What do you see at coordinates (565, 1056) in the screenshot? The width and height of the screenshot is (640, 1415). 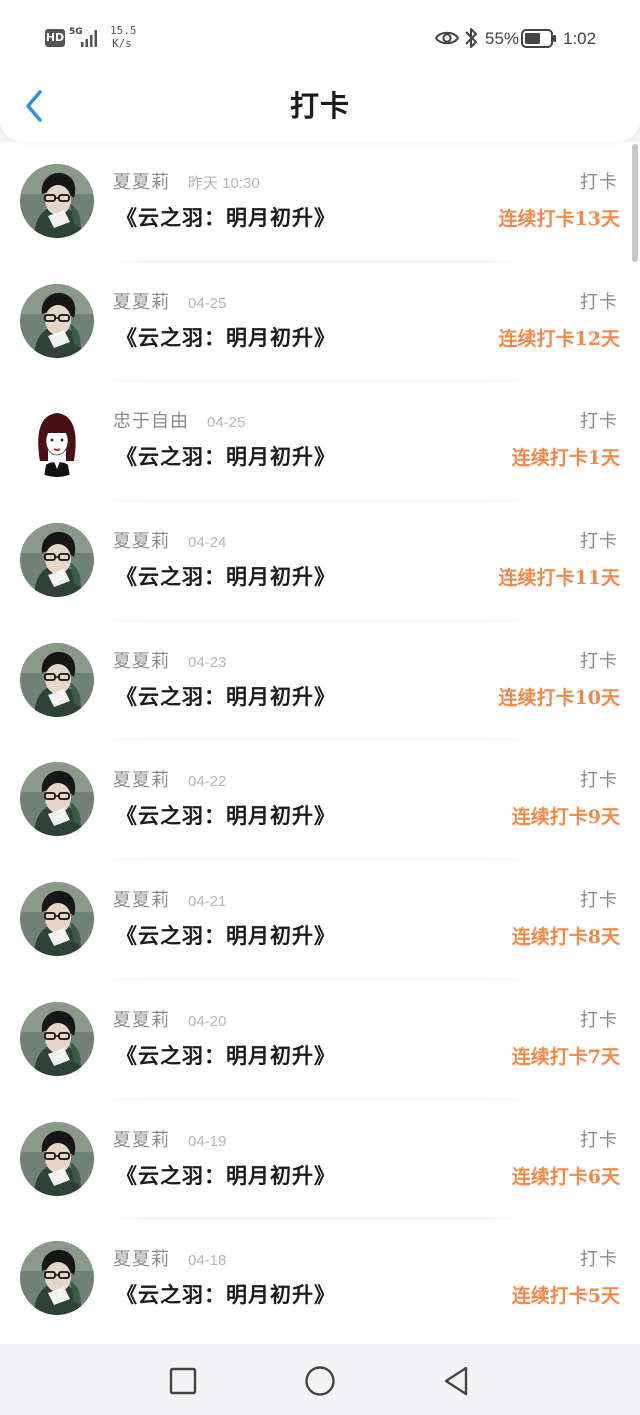 I see `streak-label: 连续打卡7天` at bounding box center [565, 1056].